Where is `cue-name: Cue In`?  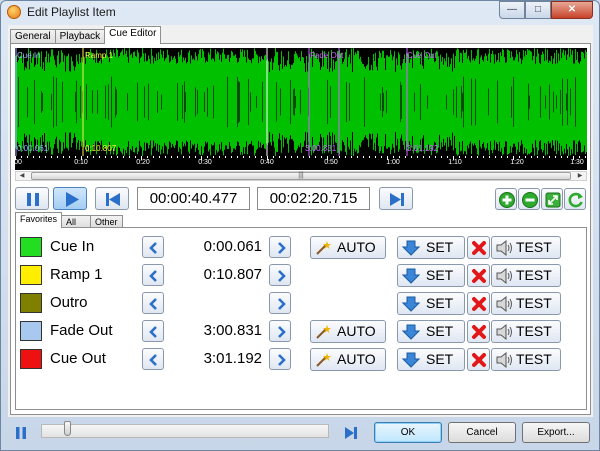 cue-name: Cue In is located at coordinates (72, 246).